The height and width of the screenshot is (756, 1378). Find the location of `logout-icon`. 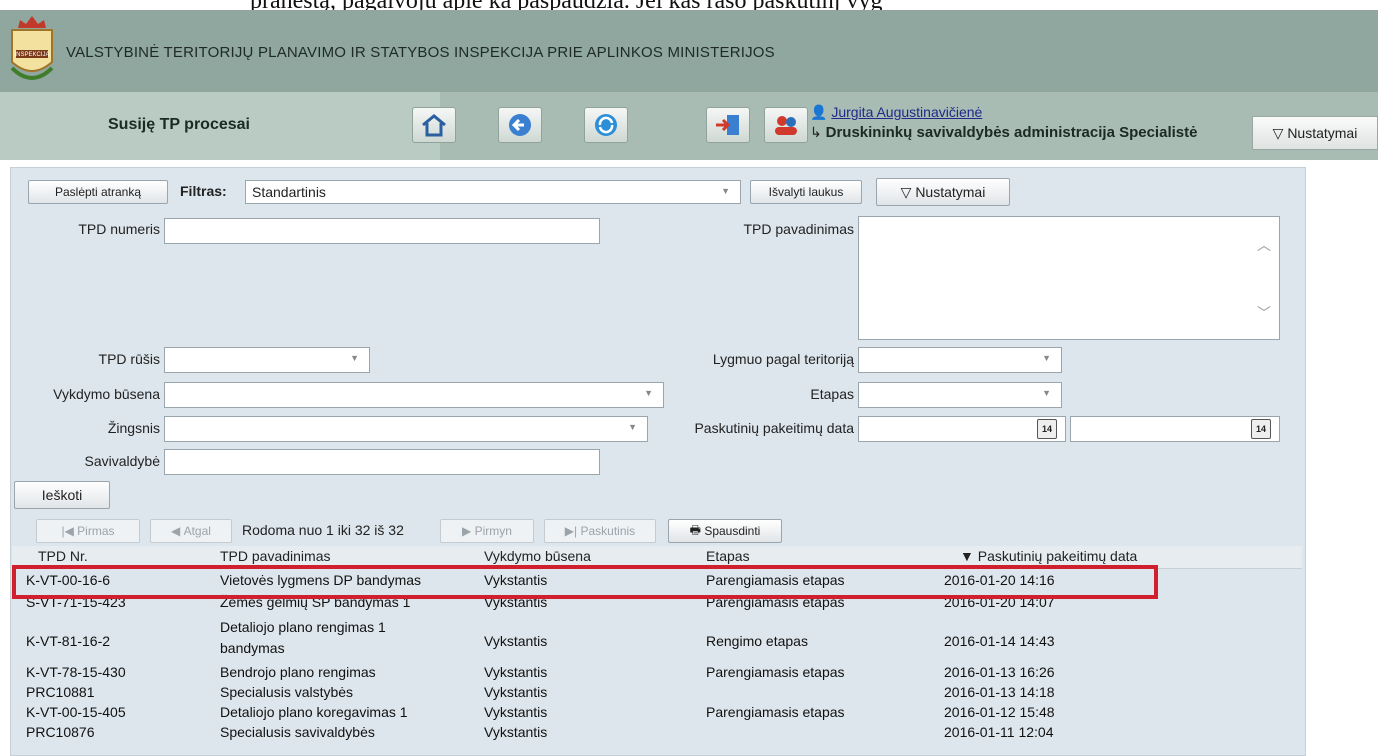

logout-icon is located at coordinates (727, 125).